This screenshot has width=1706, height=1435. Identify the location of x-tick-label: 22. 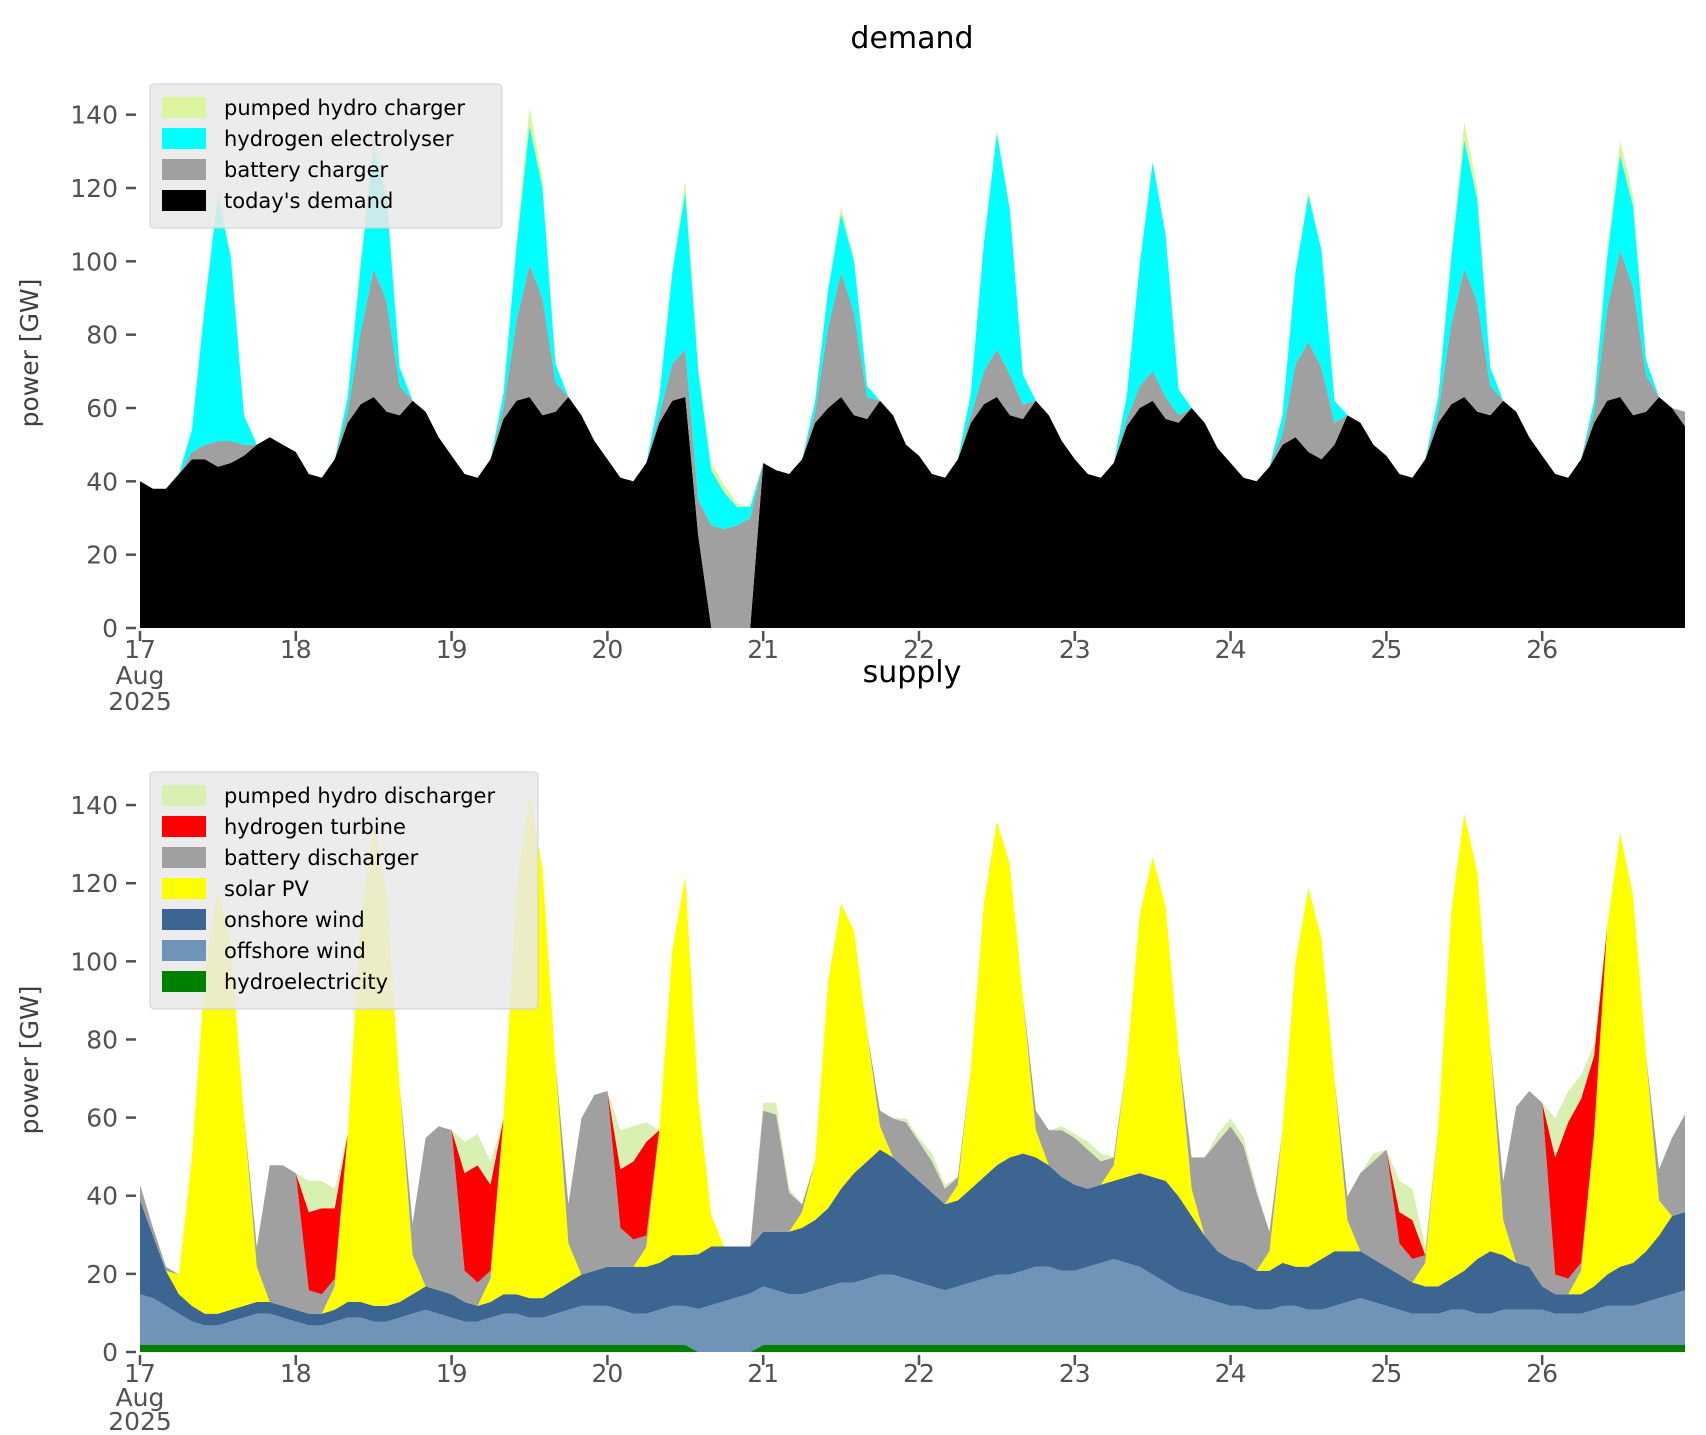
(919, 1373).